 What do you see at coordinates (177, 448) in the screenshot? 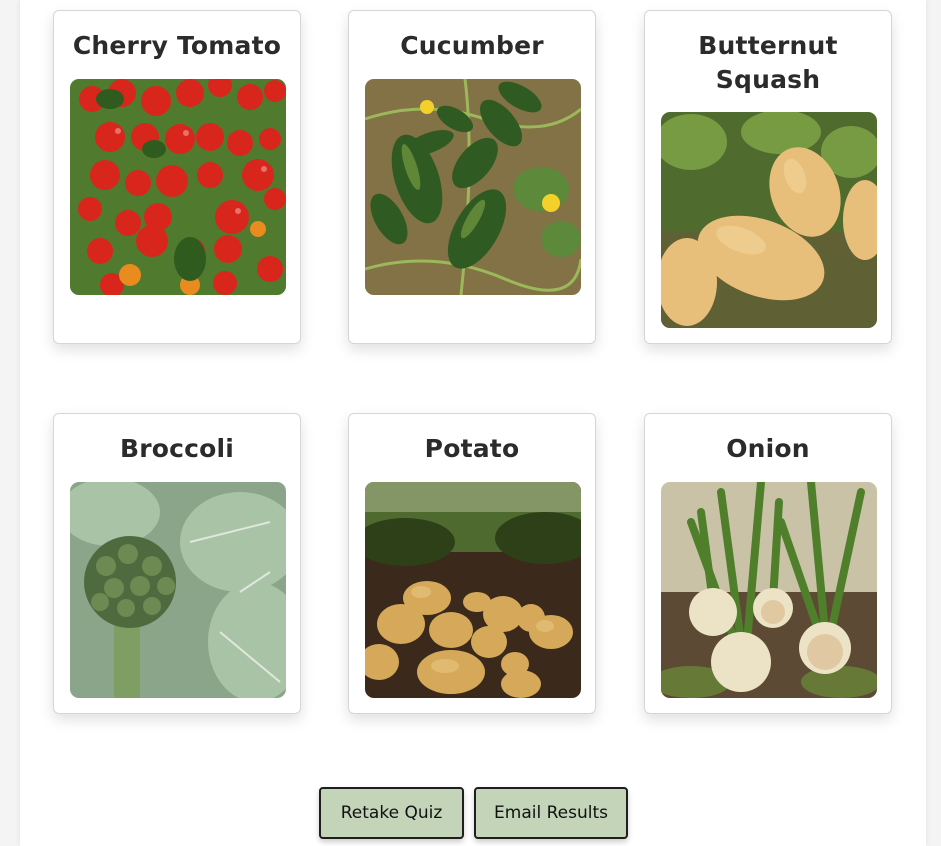
I see `vegetable-card-title: Broccoli` at bounding box center [177, 448].